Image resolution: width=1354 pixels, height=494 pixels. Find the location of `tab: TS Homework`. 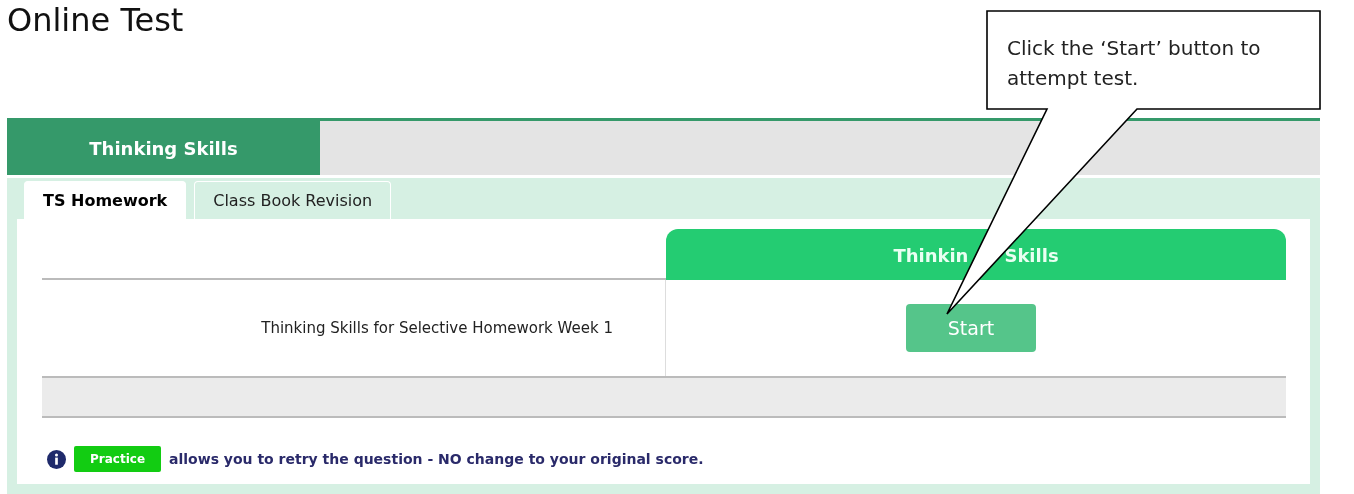

tab: TS Homework is located at coordinates (105, 200).